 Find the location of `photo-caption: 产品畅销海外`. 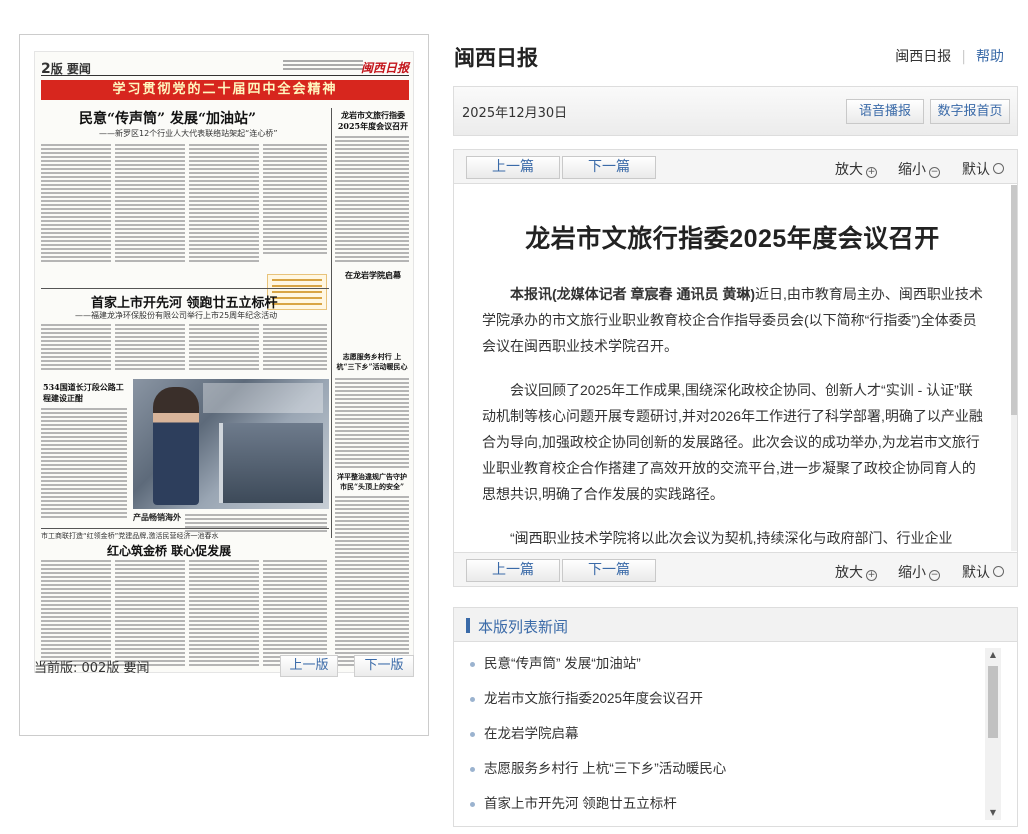

photo-caption: 产品畅销海外 is located at coordinates (157, 517).